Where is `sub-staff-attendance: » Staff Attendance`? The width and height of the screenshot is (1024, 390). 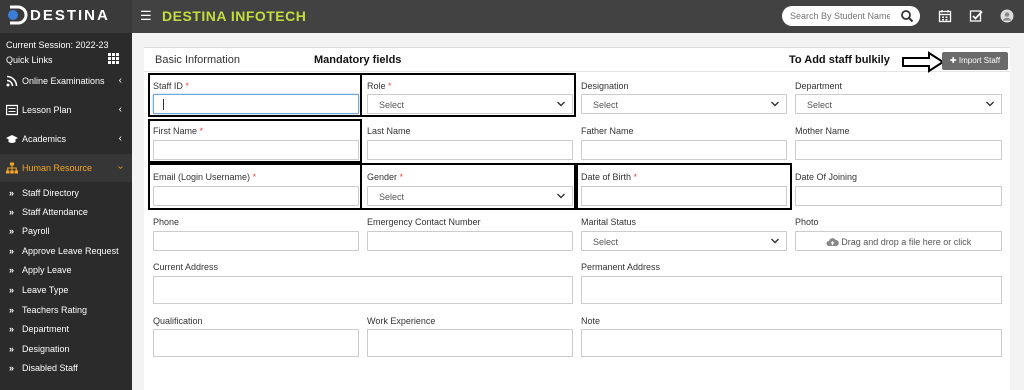 sub-staff-attendance: » Staff Attendance is located at coordinates (66, 212).